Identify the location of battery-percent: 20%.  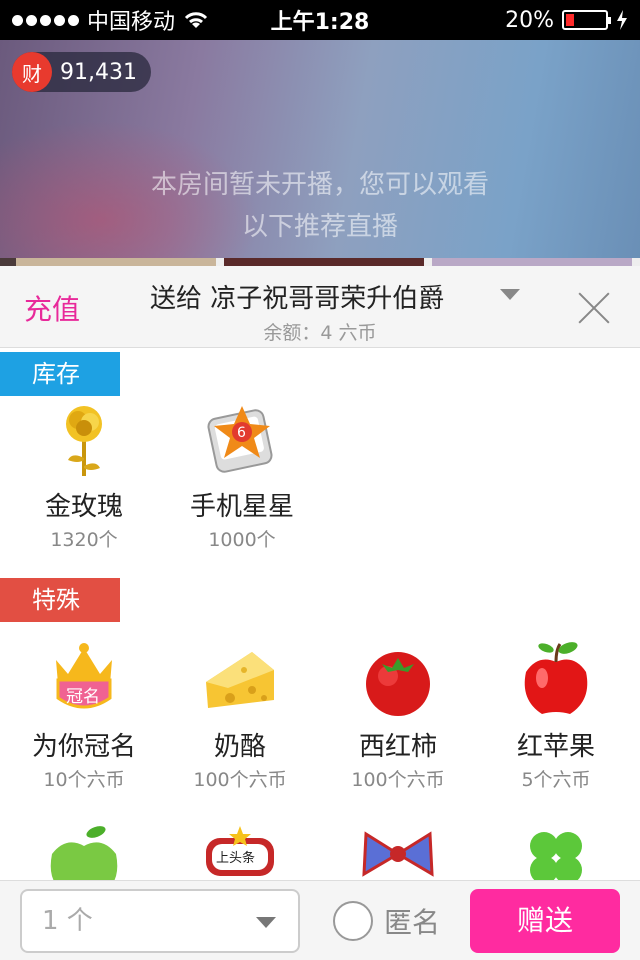
(529, 20).